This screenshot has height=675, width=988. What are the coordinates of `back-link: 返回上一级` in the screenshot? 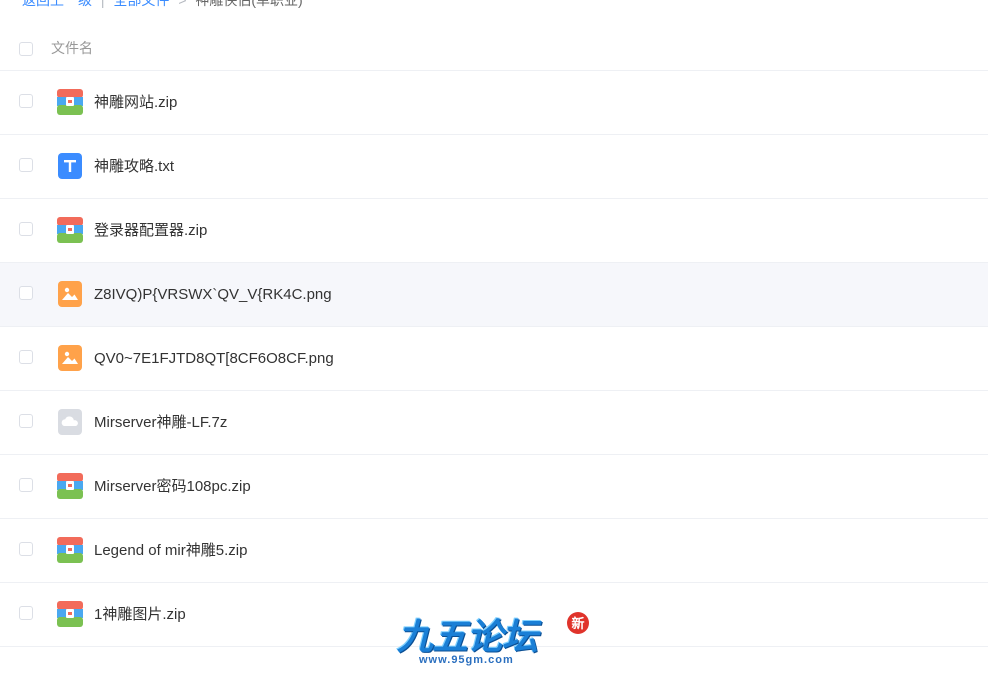 It's located at (57, 4).